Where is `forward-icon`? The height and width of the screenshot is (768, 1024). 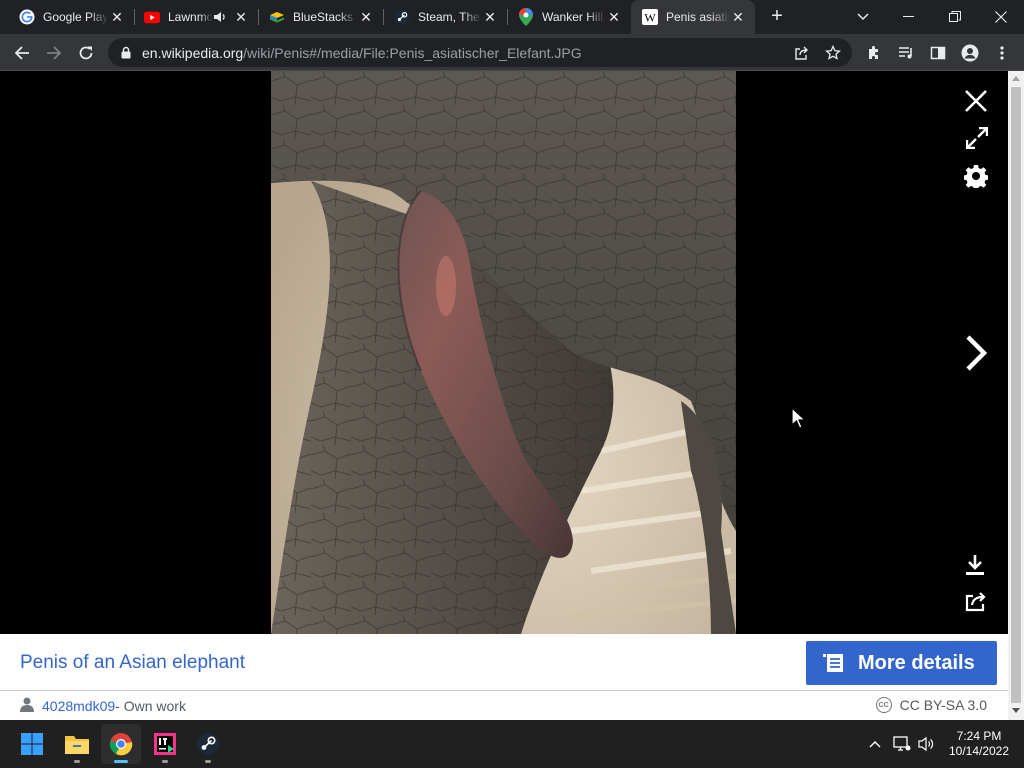 forward-icon is located at coordinates (54, 53).